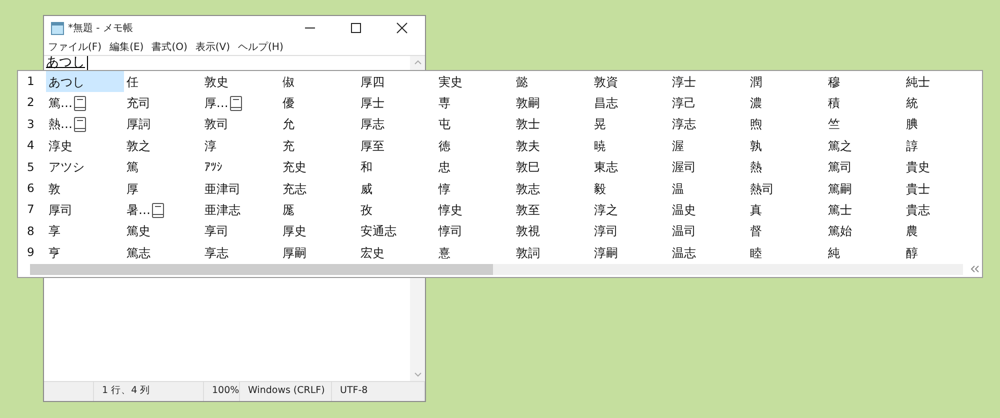  What do you see at coordinates (865, 81) in the screenshot?
I see `candidate-item: 穆` at bounding box center [865, 81].